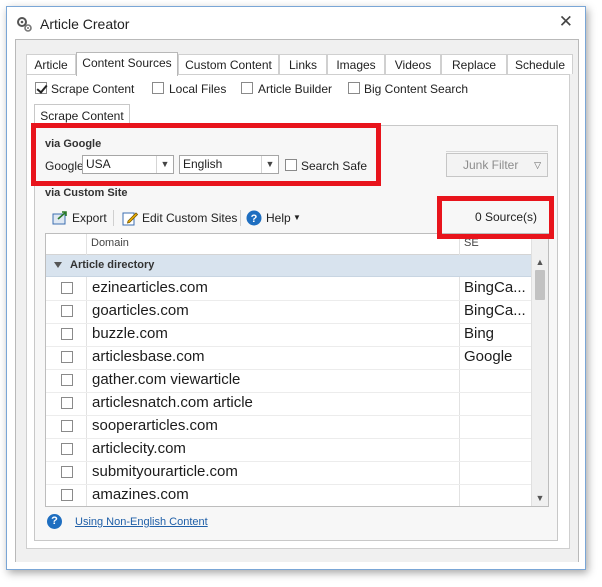 The width and height of the screenshot is (602, 587). I want to click on article-builder-checkbox, so click(247, 88).